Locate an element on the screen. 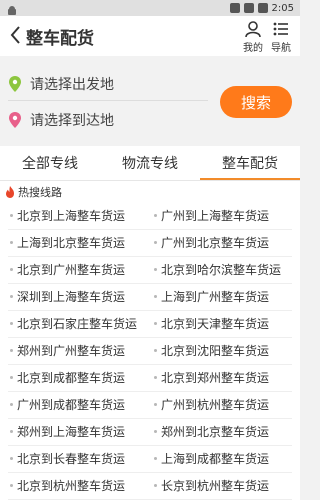  route-row: 北京到成都整车货运 北京到郑州整车货运 is located at coordinates (150, 378).